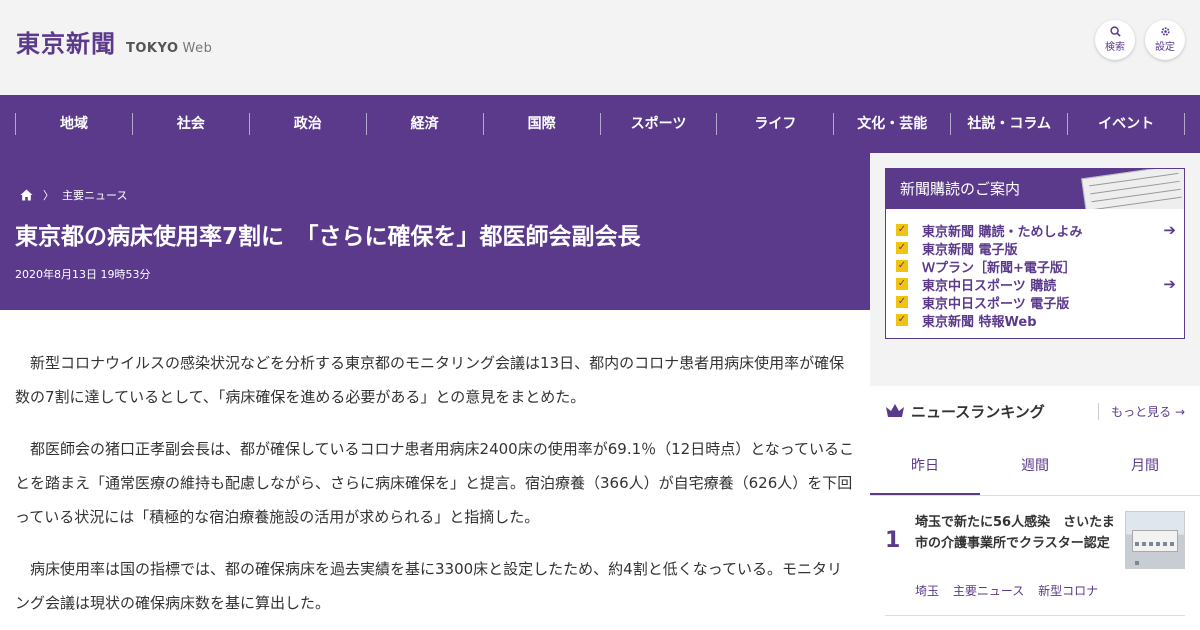 The height and width of the screenshot is (630, 1200). I want to click on tag-link: 埼玉, so click(927, 591).